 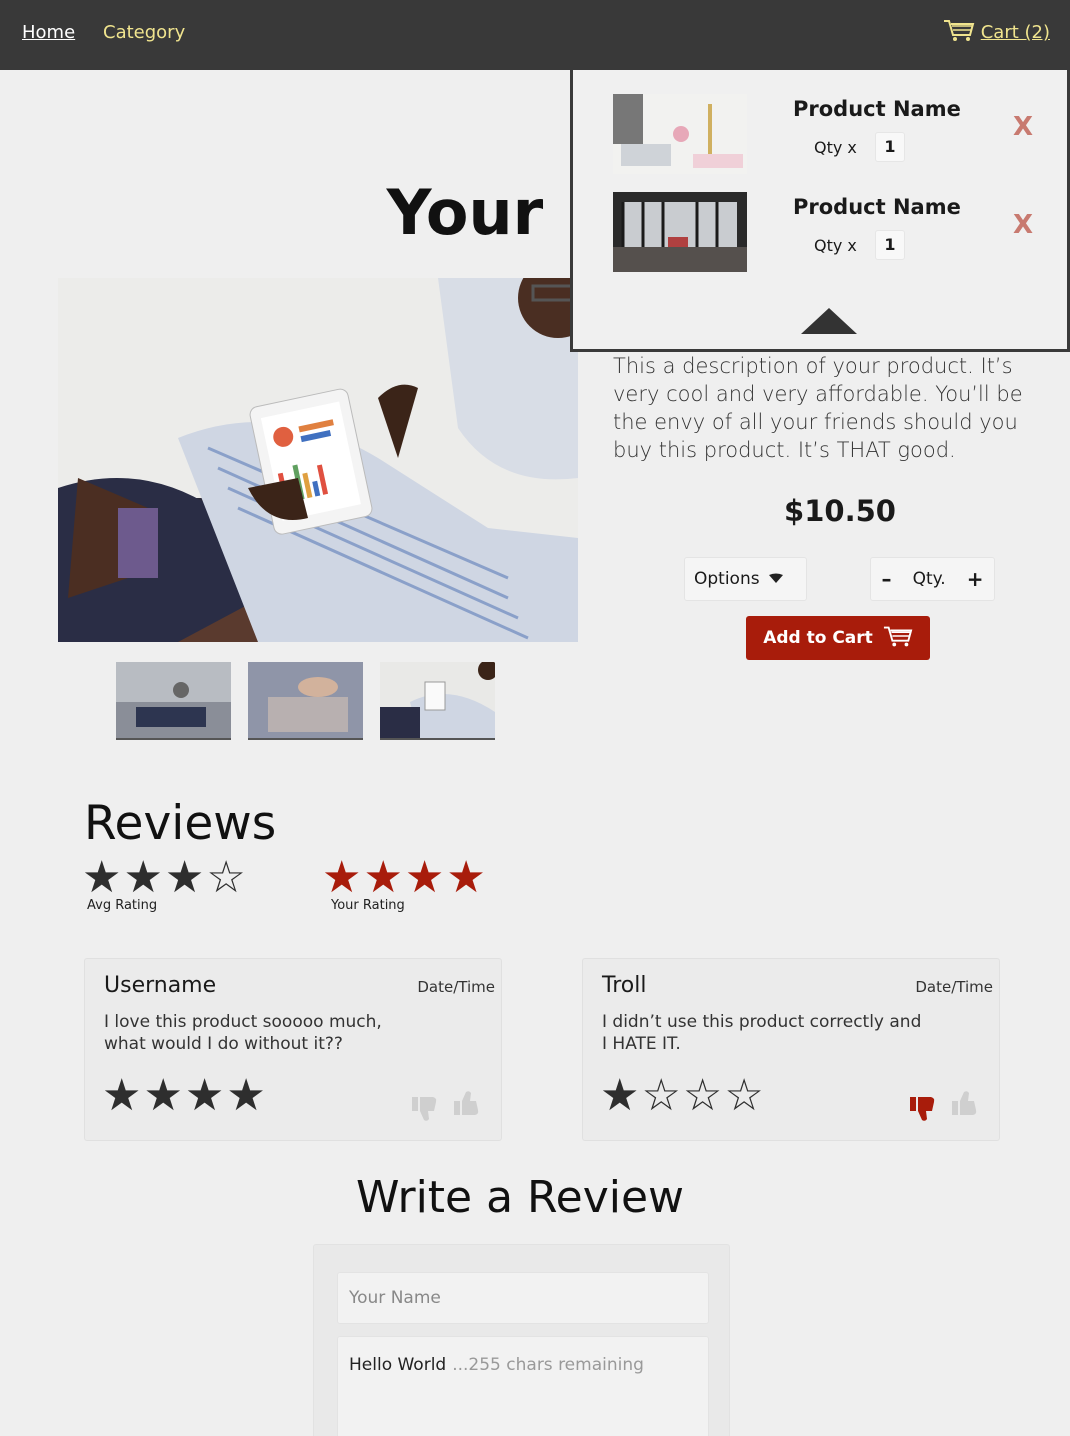 What do you see at coordinates (144, 32) in the screenshot?
I see `nav-category-link: Category` at bounding box center [144, 32].